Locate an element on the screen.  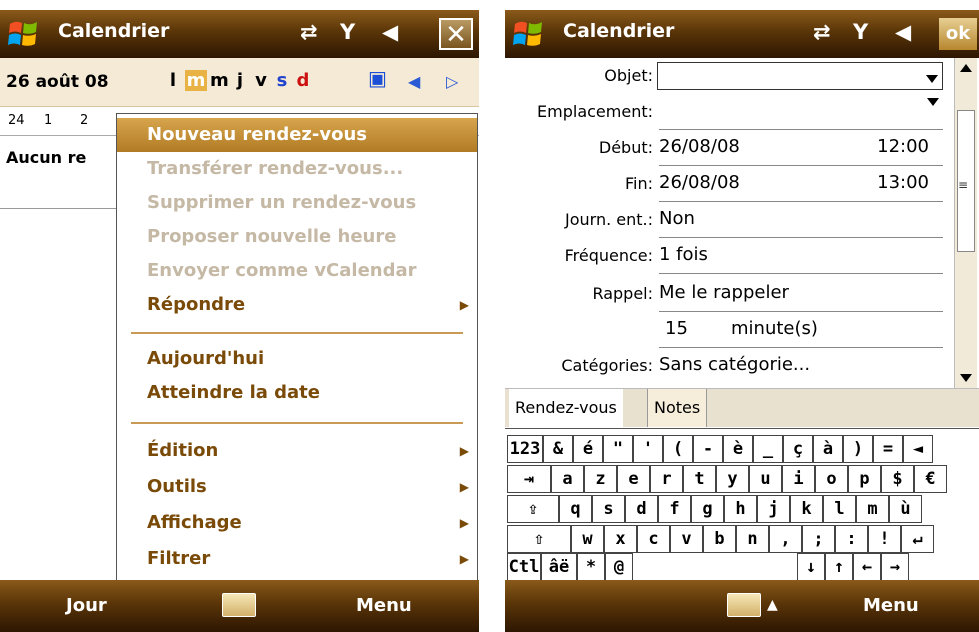
key: ↓ is located at coordinates (811, 567).